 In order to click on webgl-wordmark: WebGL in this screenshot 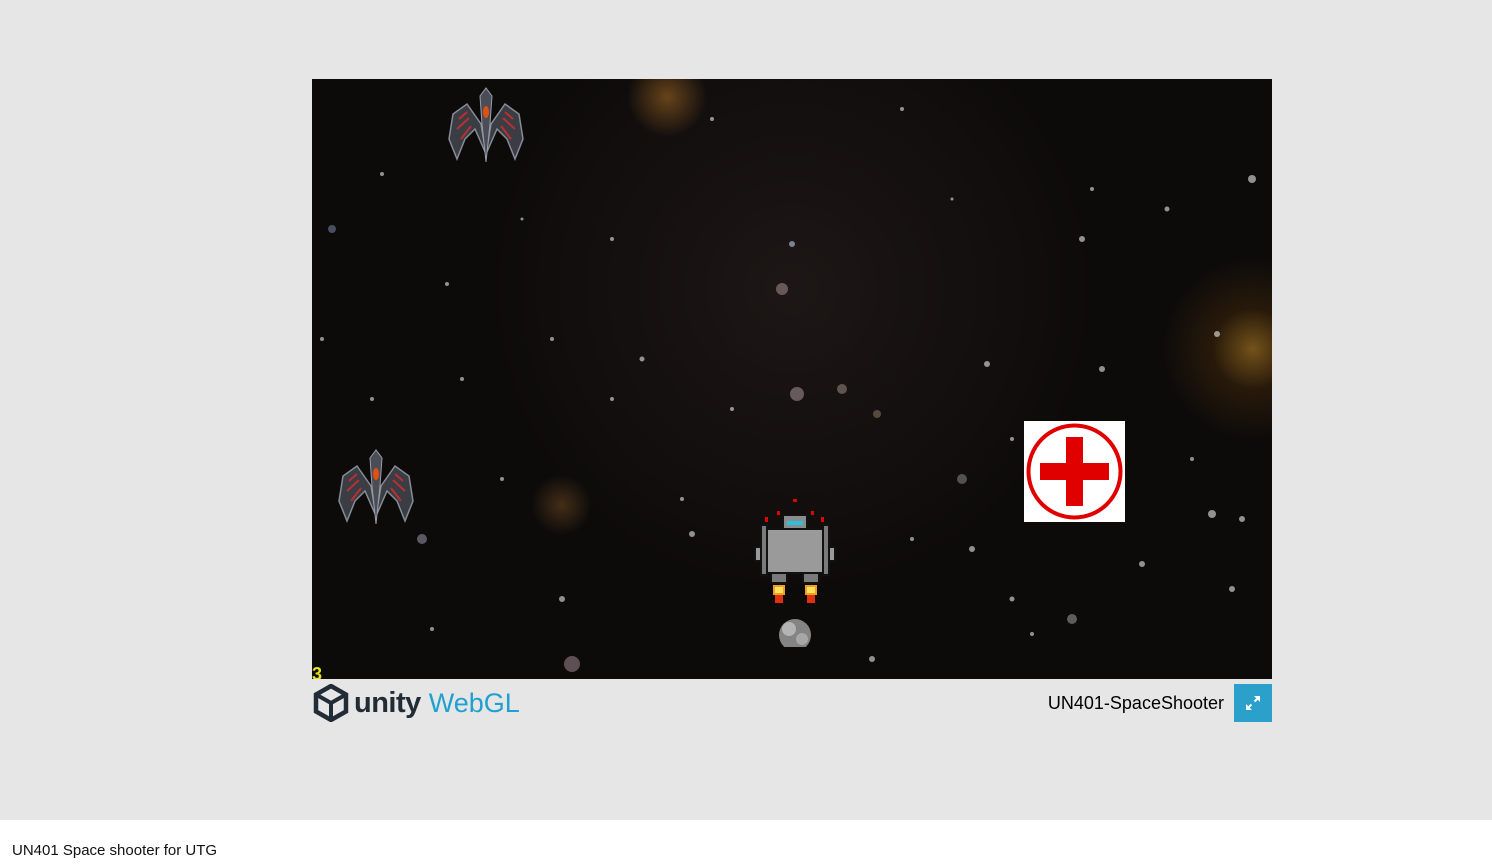, I will do `click(474, 702)`.